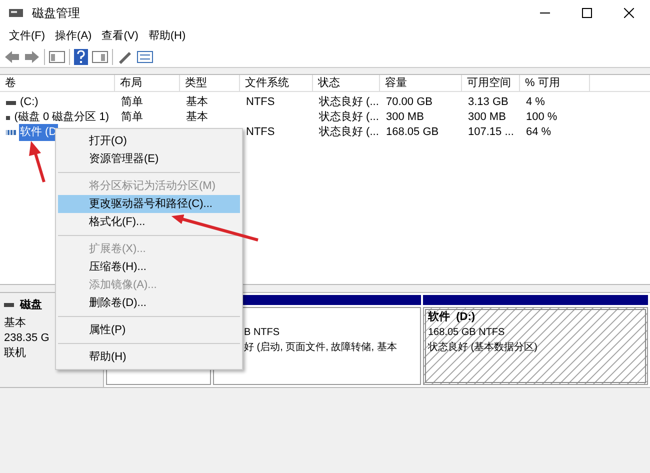 Image resolution: width=650 pixels, height=473 pixels. What do you see at coordinates (27, 338) in the screenshot?
I see `disk-info: 238.35 G` at bounding box center [27, 338].